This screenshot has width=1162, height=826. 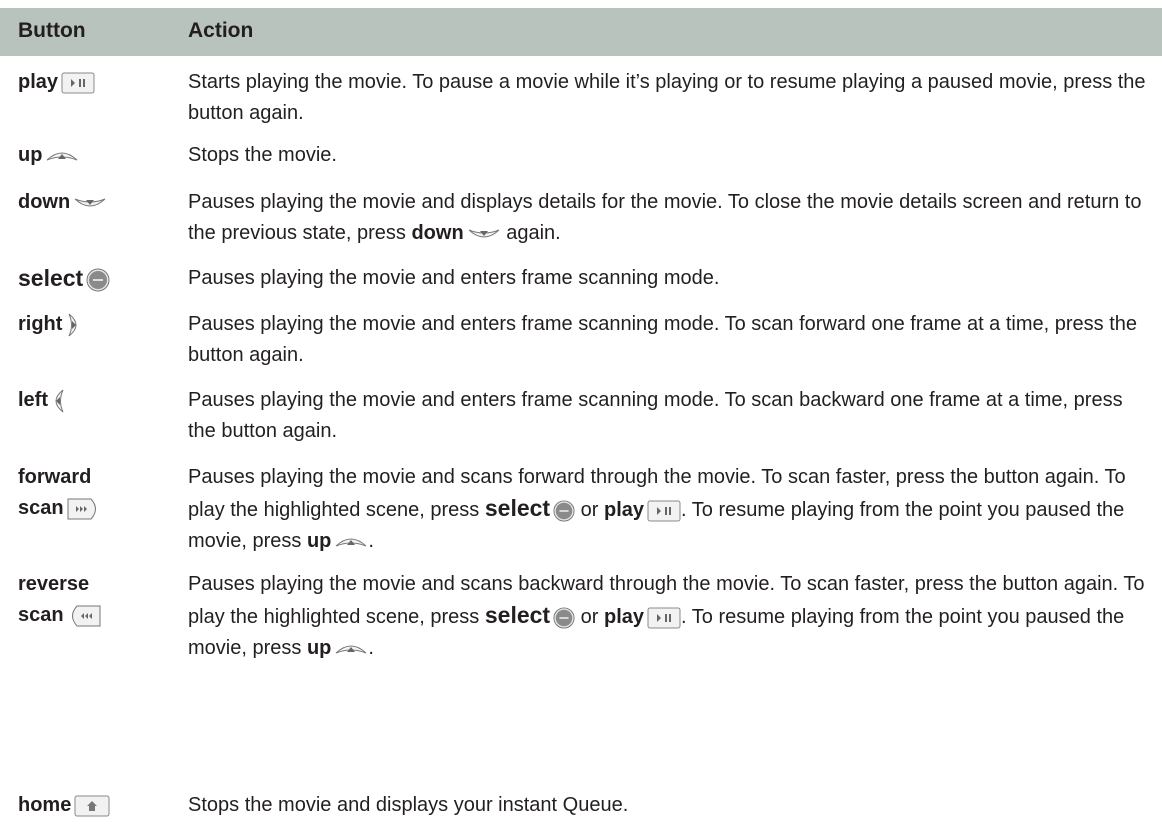 I want to click on reverse-scan-icon, so click(x=84, y=616).